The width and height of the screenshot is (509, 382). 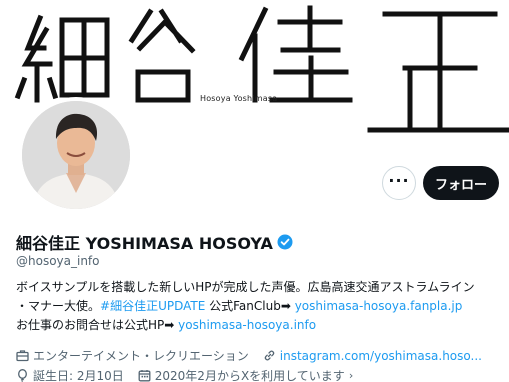 I want to click on briefcase-icon, so click(x=22, y=355).